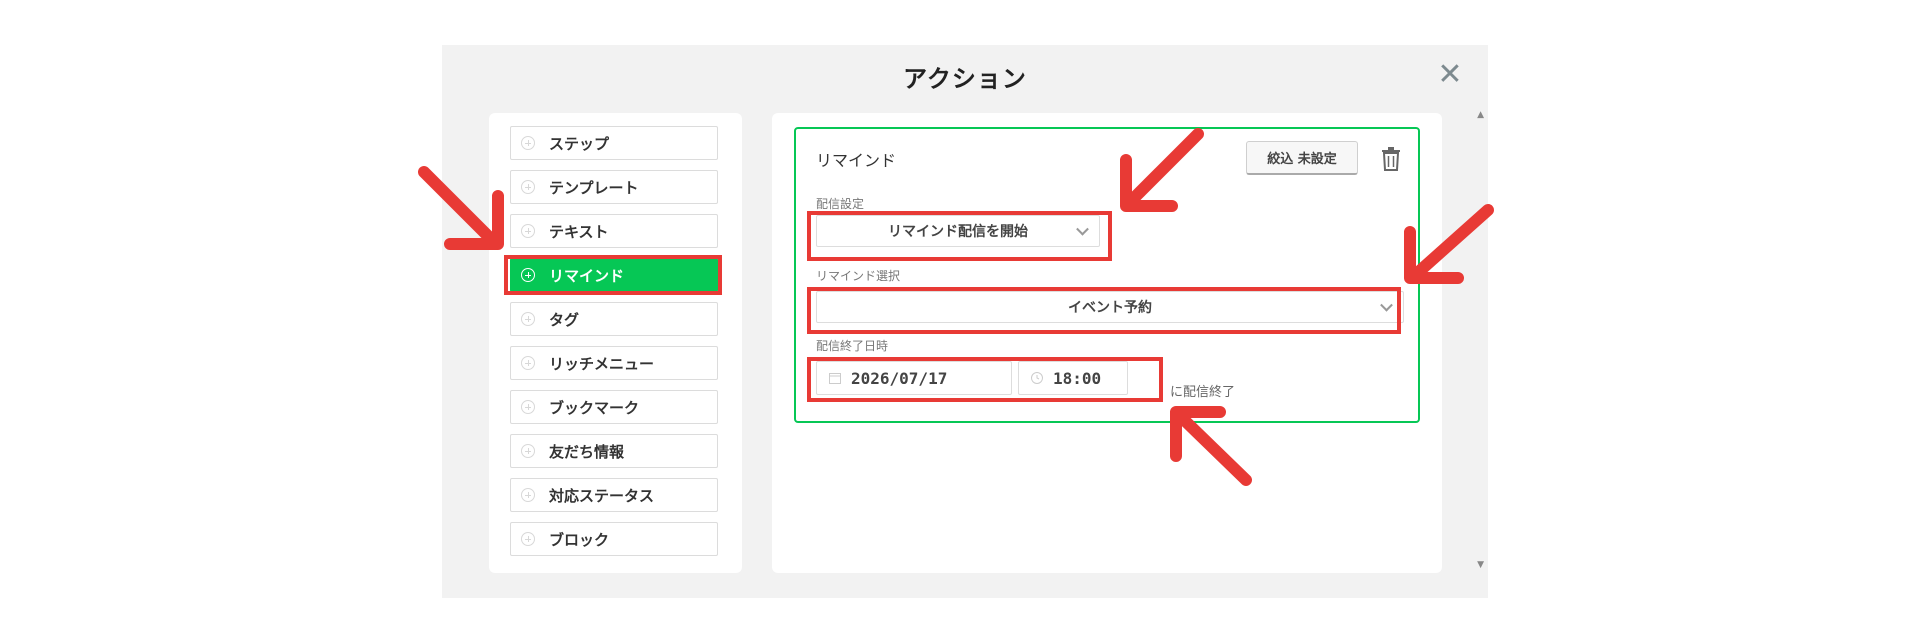 The image size is (1920, 640). Describe the element at coordinates (579, 231) in the screenshot. I see `action-item-label: テキスト` at that location.